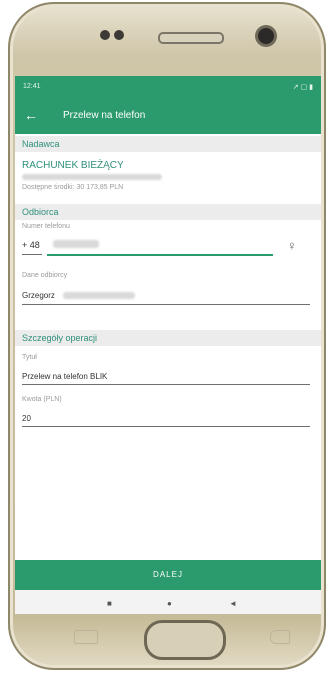 This screenshot has height=673, width=333. I want to click on status-bar: 12:41 ↗ ▢ ▮, so click(168, 87).